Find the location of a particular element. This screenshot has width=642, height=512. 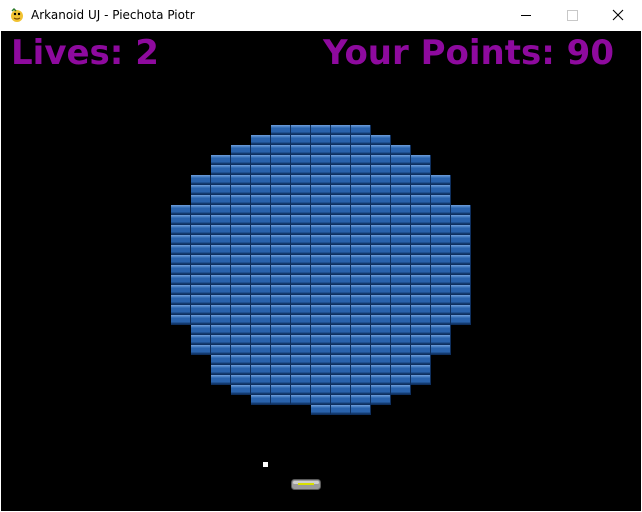

close-button is located at coordinates (618, 15).